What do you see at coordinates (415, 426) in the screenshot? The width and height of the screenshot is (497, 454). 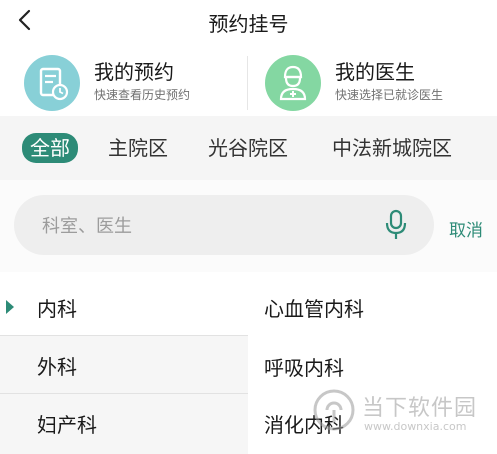 I see `watermark-url: www.downxia.com` at bounding box center [415, 426].